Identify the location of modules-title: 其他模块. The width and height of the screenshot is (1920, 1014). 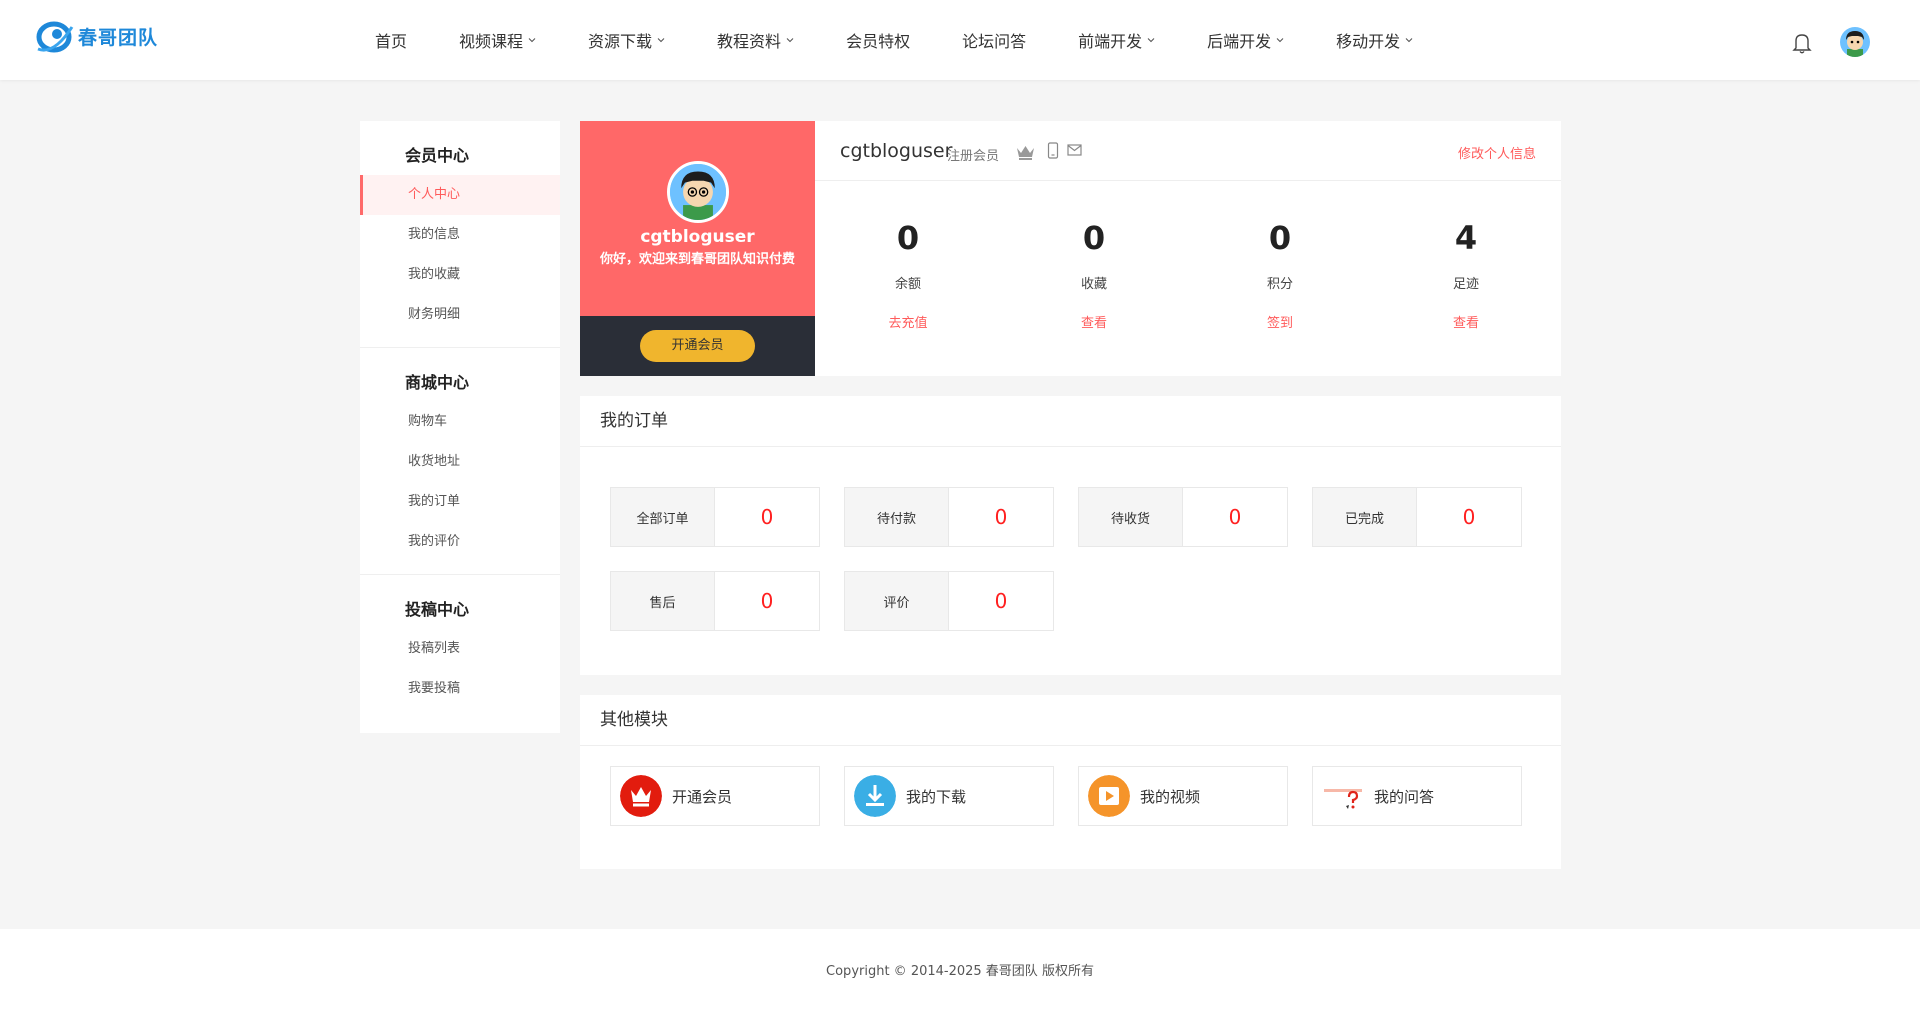
(1070, 720).